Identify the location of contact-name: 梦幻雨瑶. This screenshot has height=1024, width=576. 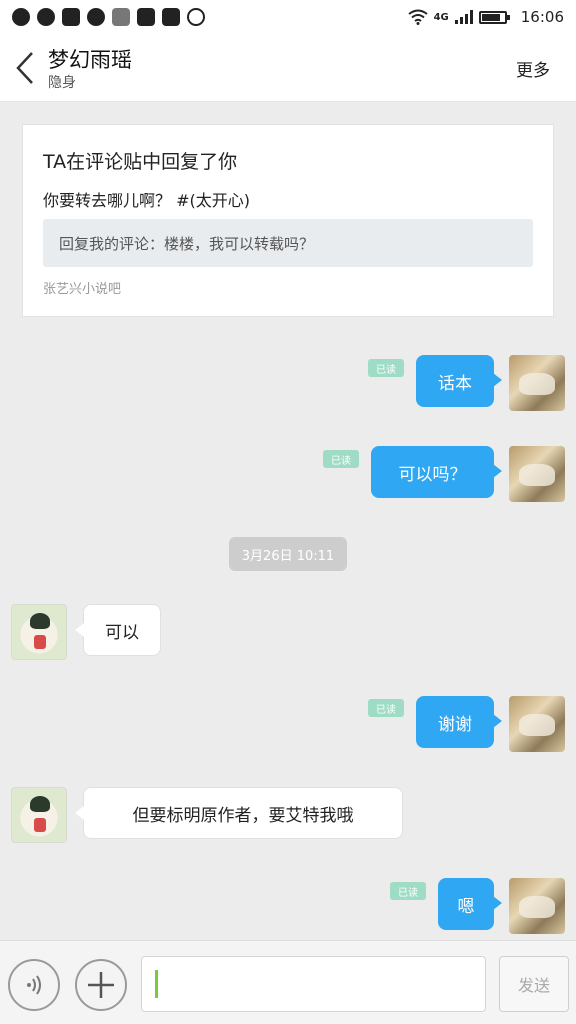
(90, 60).